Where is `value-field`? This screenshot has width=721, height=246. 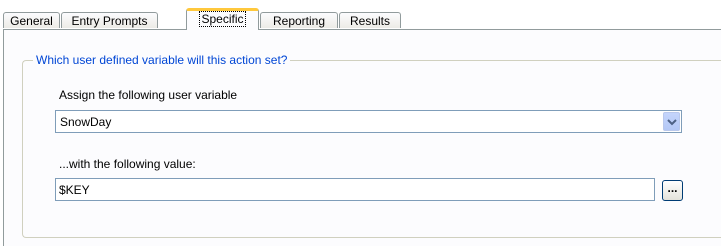
value-field is located at coordinates (355, 189).